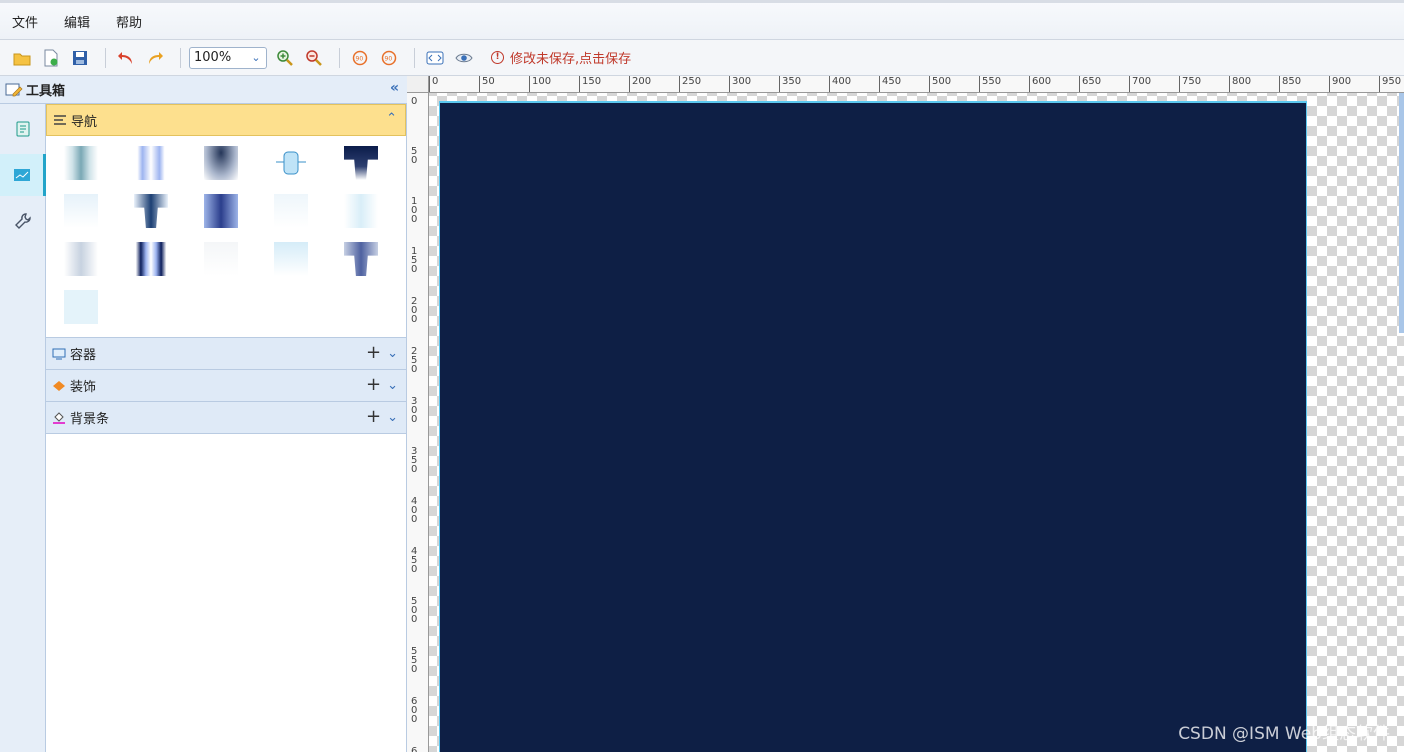 The image size is (1404, 752). Describe the element at coordinates (487, 84) in the screenshot. I see `ruler-h-tick: 50` at that location.